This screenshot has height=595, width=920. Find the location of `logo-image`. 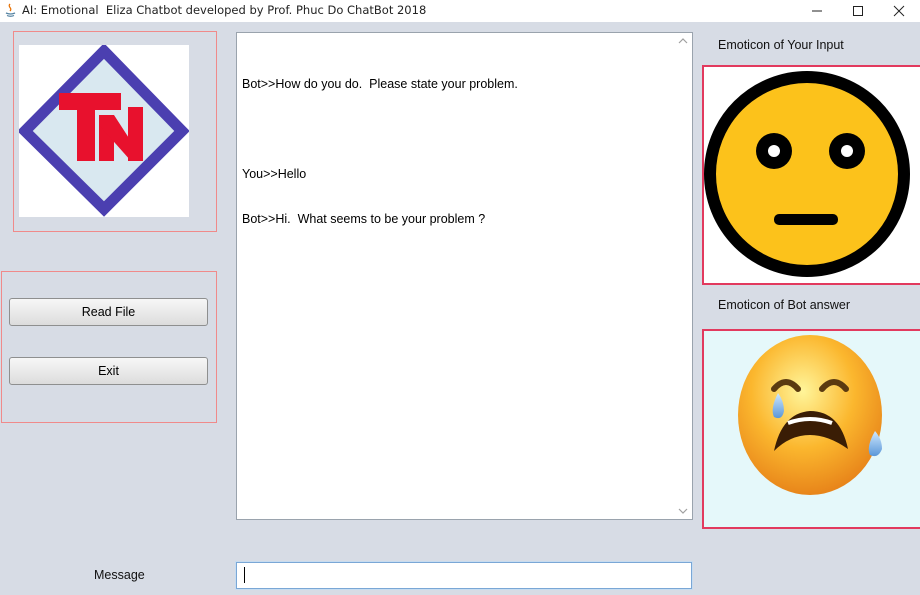

logo-image is located at coordinates (103, 130).